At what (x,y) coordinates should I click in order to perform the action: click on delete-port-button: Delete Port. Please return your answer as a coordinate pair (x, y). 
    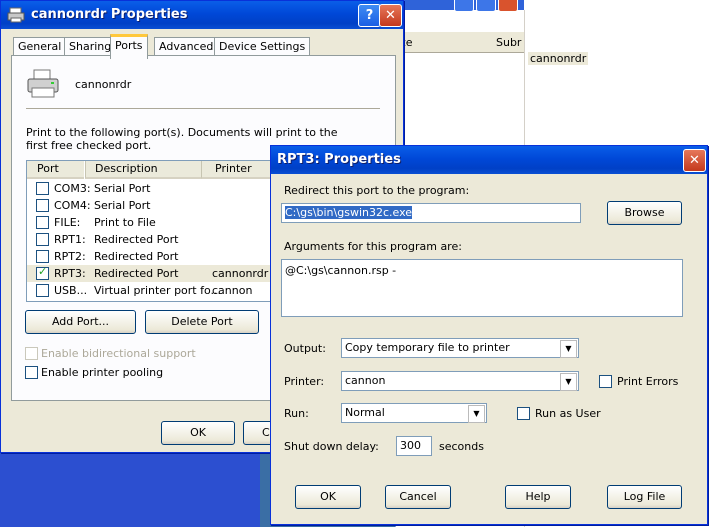
    Looking at the image, I should click on (202, 322).